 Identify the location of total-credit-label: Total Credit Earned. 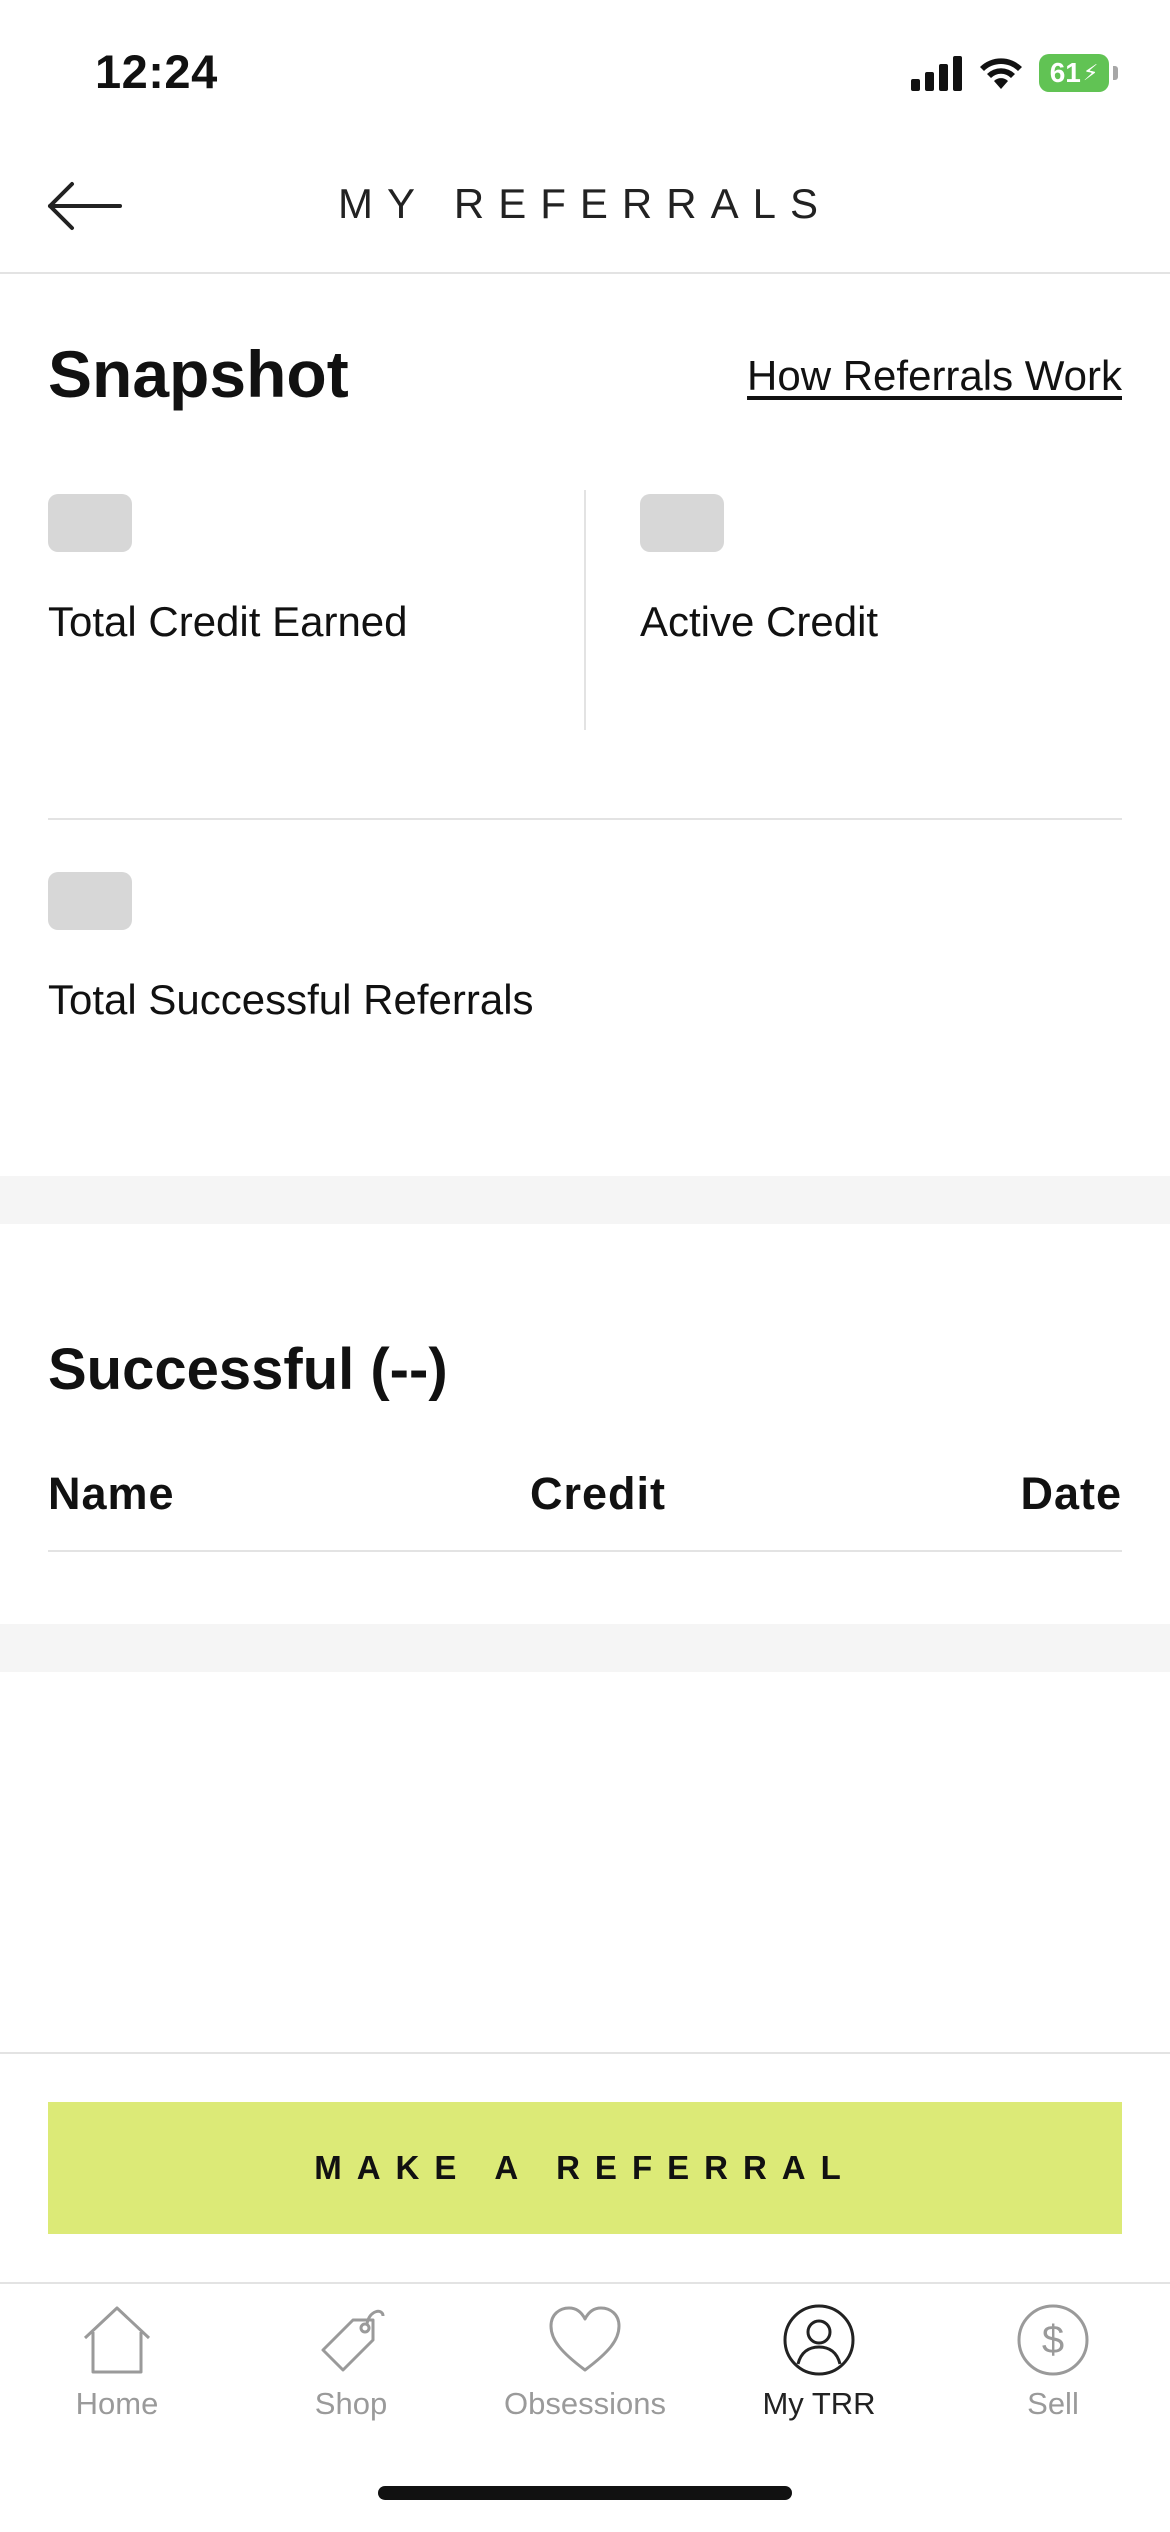
(228, 621).